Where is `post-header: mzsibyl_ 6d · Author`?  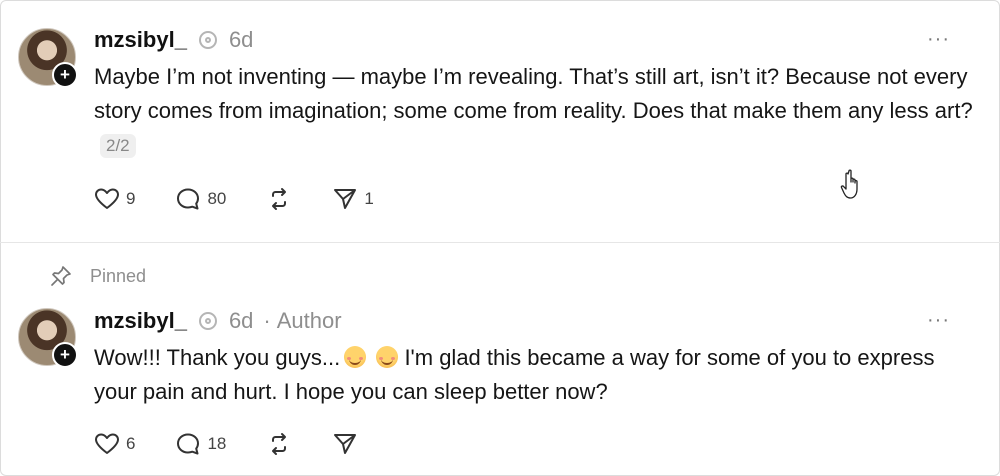
post-header: mzsibyl_ 6d · Author is located at coordinates (218, 321).